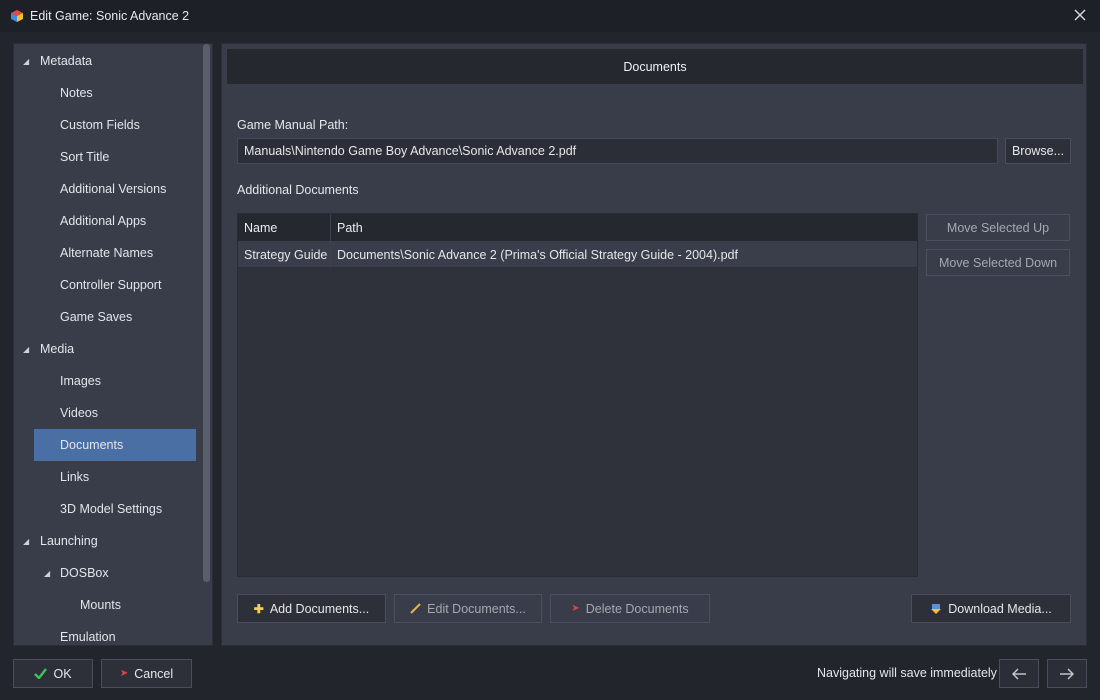 Image resolution: width=1100 pixels, height=700 pixels. What do you see at coordinates (258, 608) in the screenshot?
I see `plus-icon: ✚` at bounding box center [258, 608].